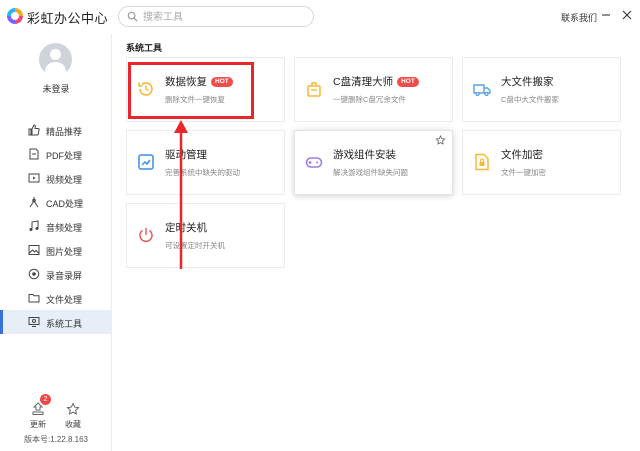 Image resolution: width=640 pixels, height=451 pixels. I want to click on video-icon, so click(34, 178).